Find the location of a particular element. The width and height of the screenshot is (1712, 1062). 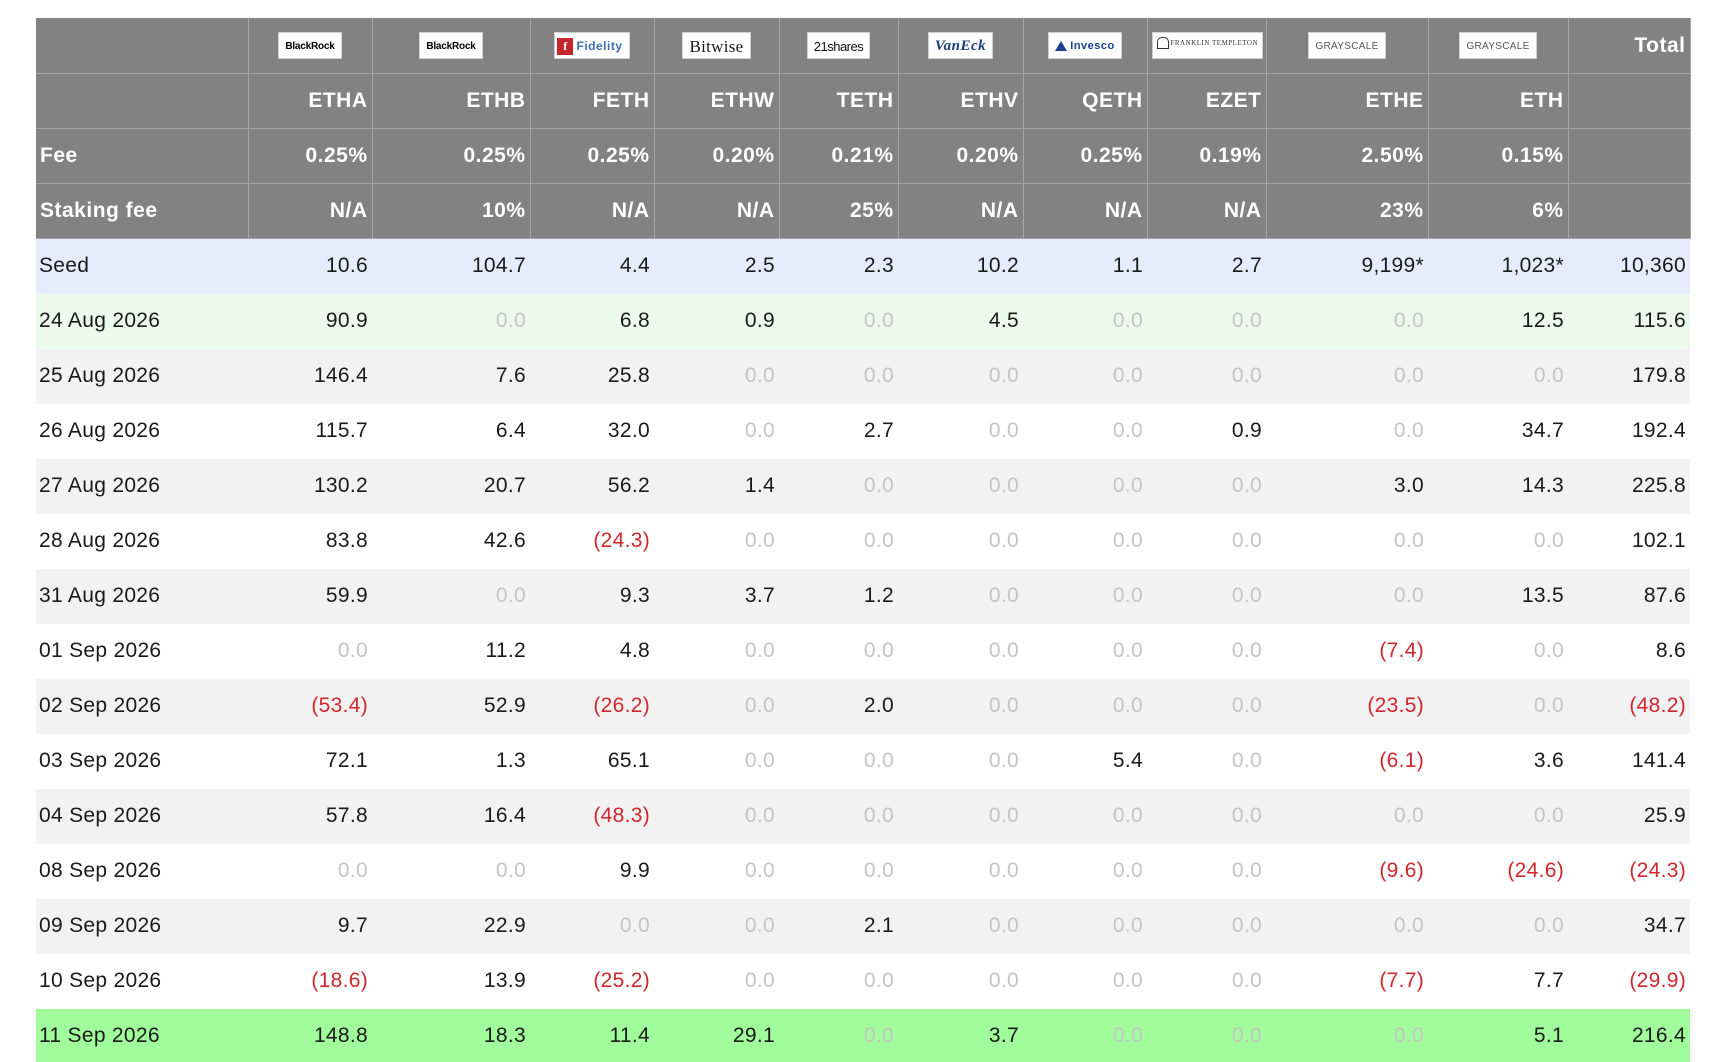

issuer-logo-cell: Invesco is located at coordinates (1085, 46).